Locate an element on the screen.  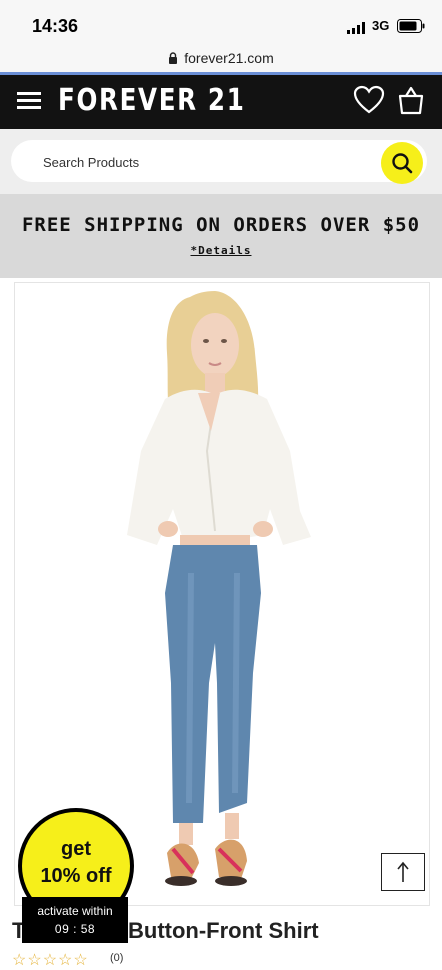
arrow-up-icon is located at coordinates (403, 871).